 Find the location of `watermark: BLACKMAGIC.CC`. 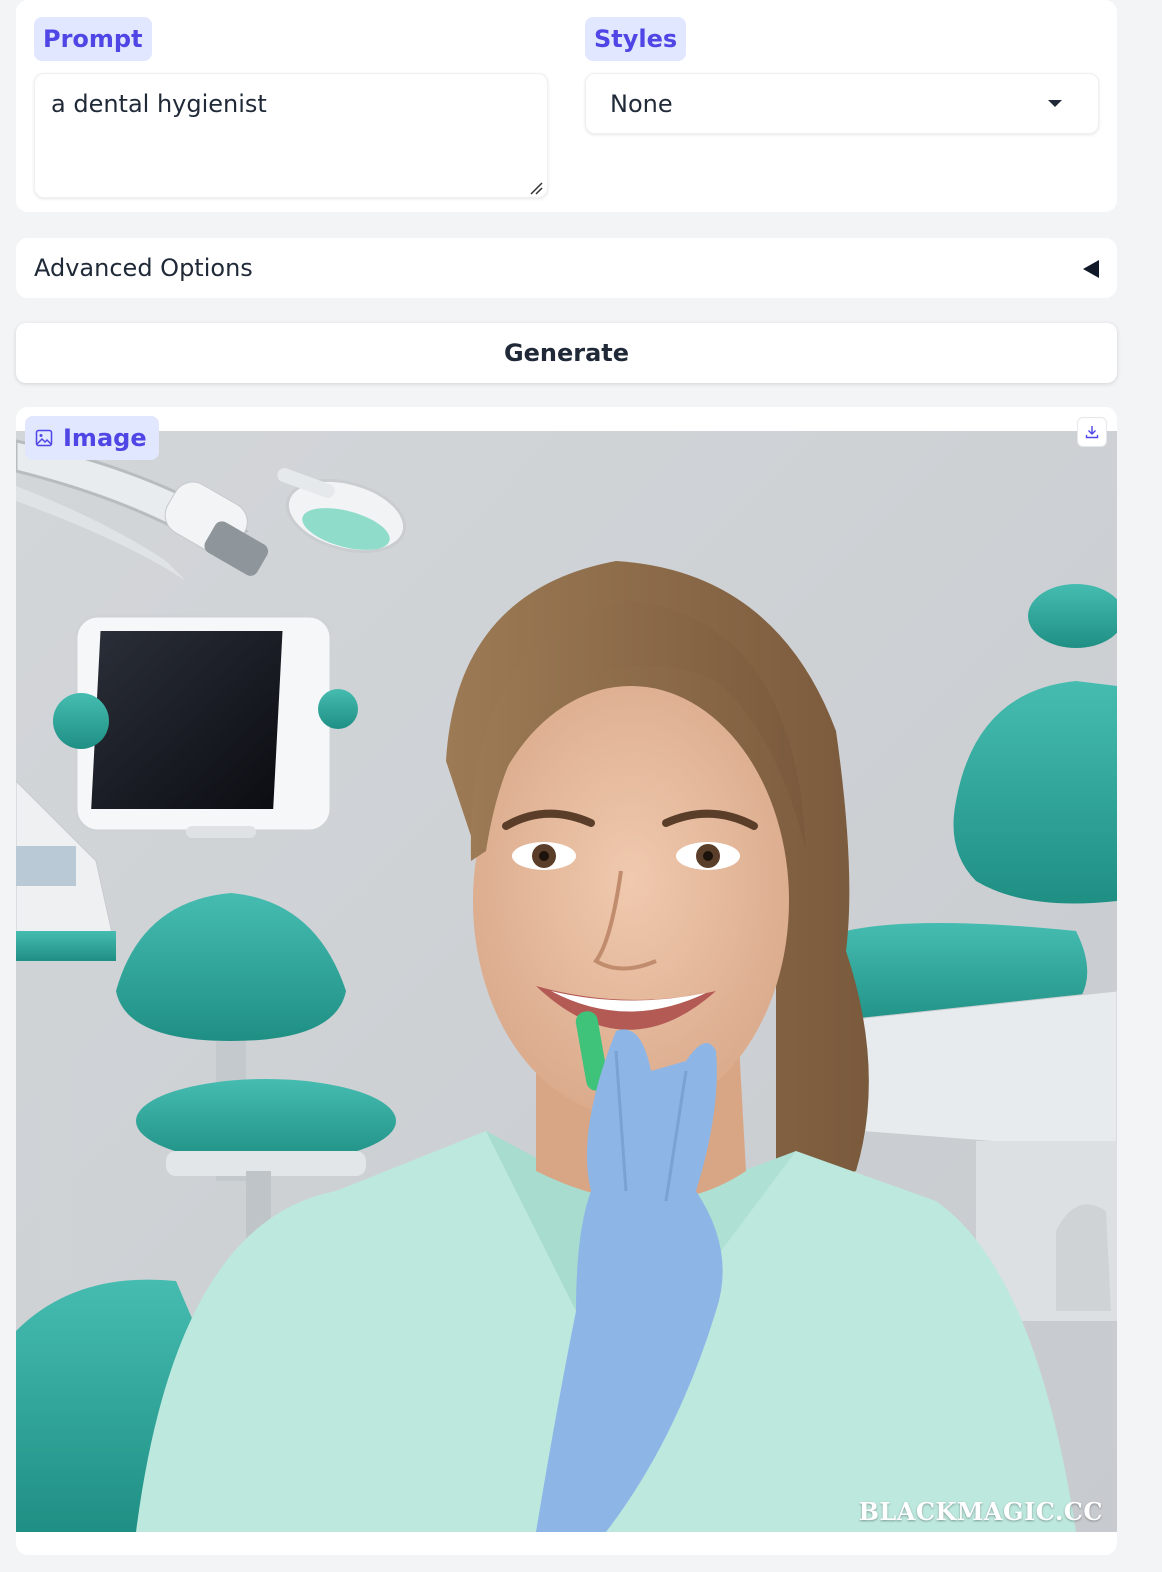

watermark: BLACKMAGIC.CC is located at coordinates (980, 1511).